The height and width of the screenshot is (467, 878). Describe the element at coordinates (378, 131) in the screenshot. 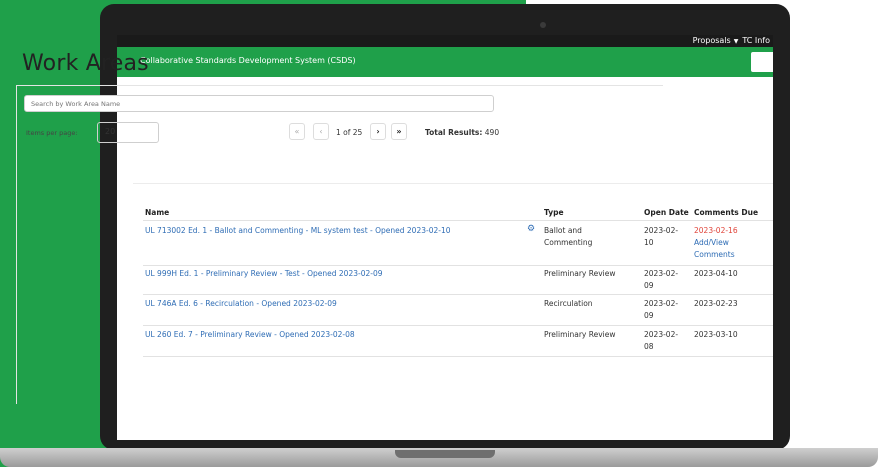

I see `next-page-button: ›` at that location.